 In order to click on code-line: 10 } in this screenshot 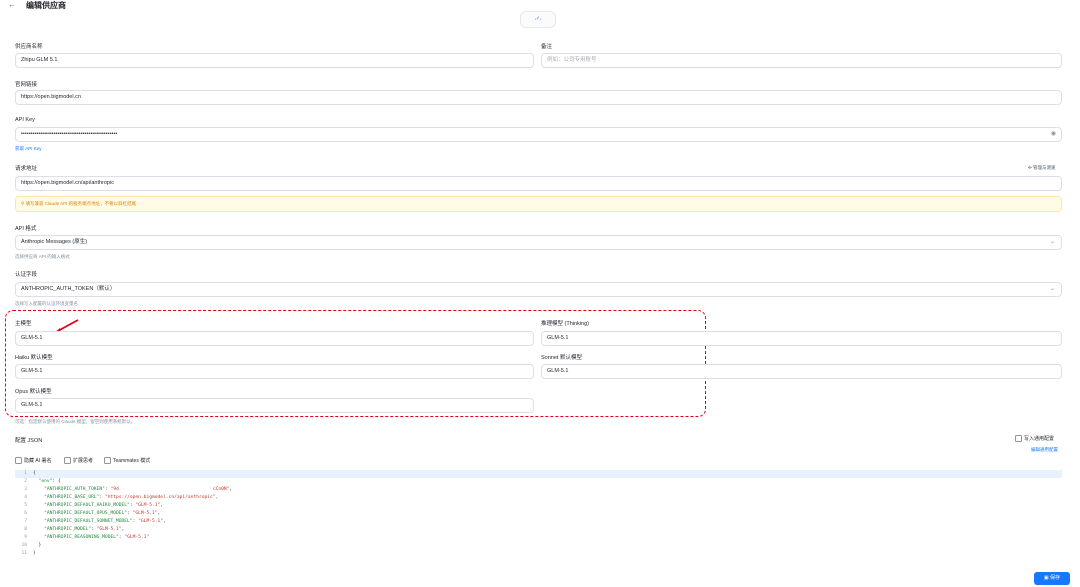, I will do `click(31, 545)`.